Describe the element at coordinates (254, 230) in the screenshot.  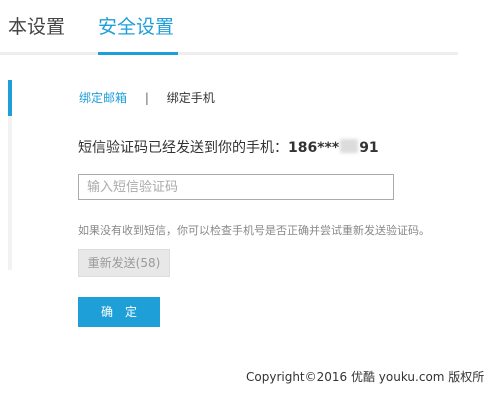
I see `resend-help-text: 如果没有收到短信，你可以检查手机号是否正确并尝试重新发送验证码。` at that location.